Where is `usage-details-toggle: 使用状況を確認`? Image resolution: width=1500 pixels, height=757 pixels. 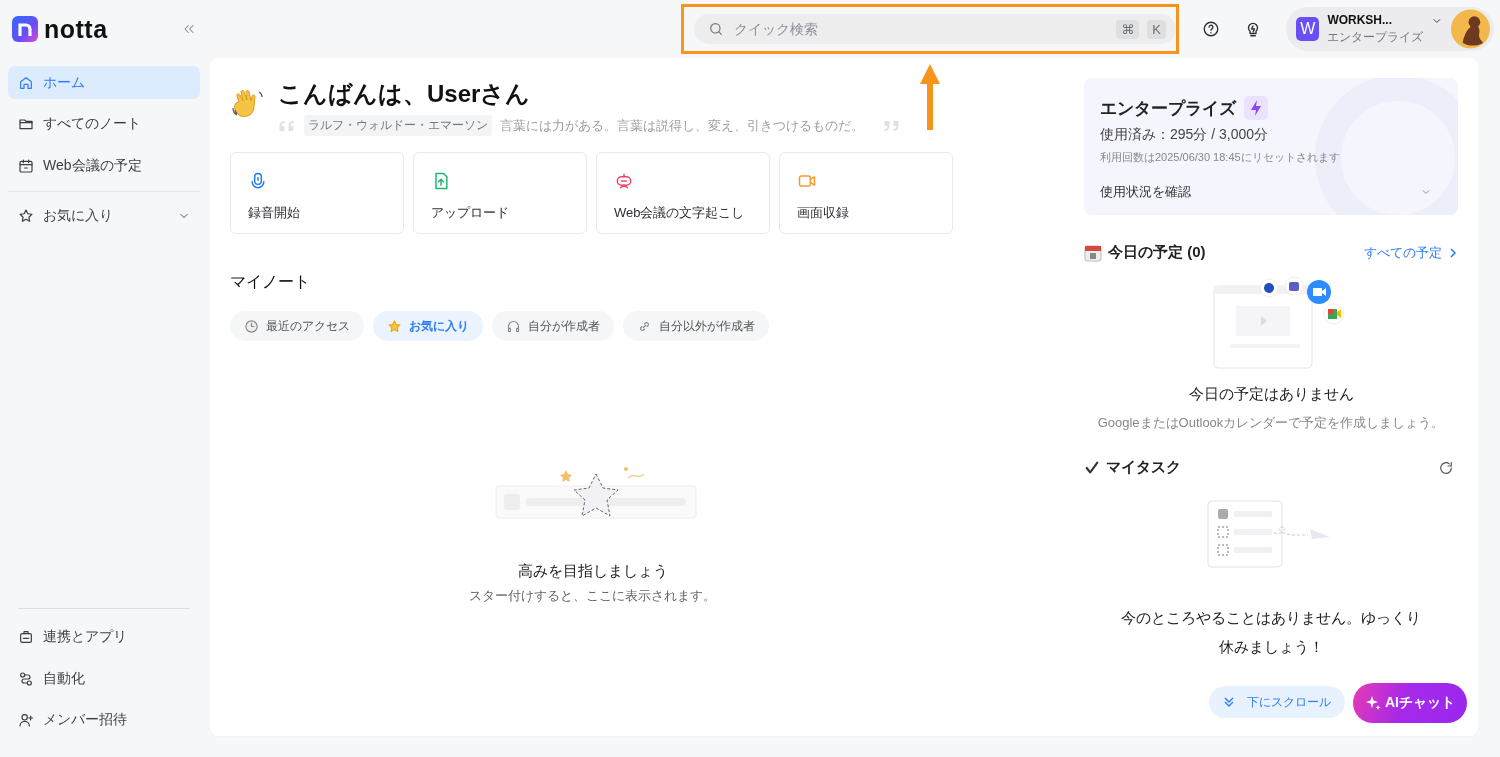 usage-details-toggle: 使用状況を確認 is located at coordinates (1271, 192).